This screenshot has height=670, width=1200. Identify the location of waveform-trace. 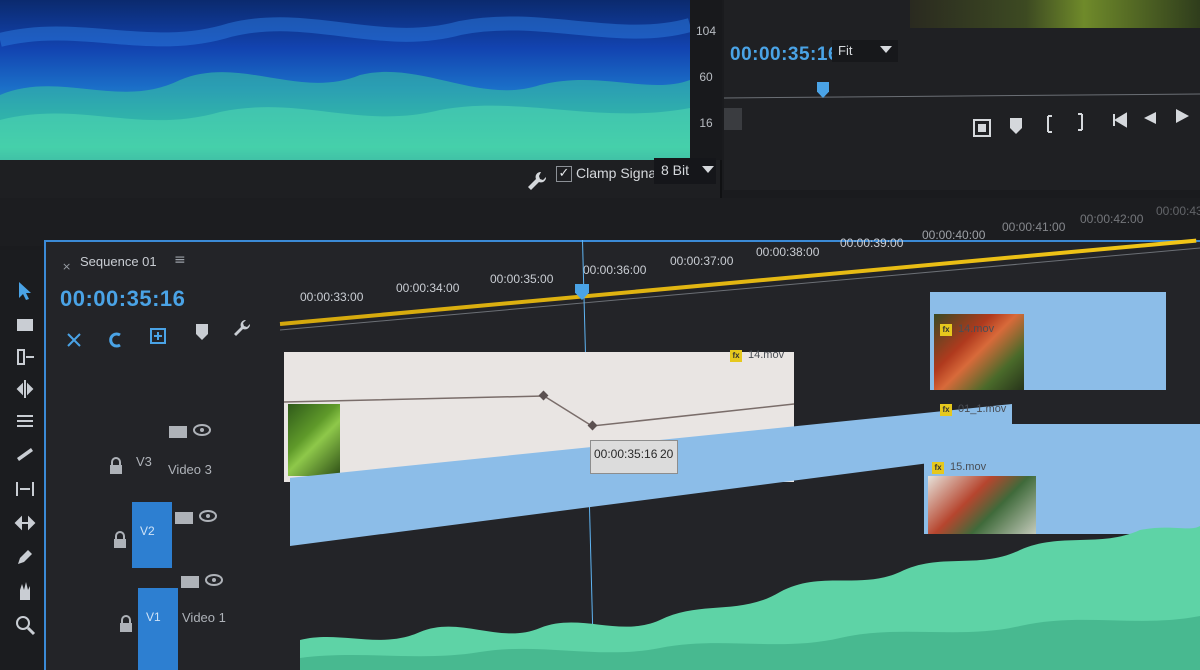
(345, 88).